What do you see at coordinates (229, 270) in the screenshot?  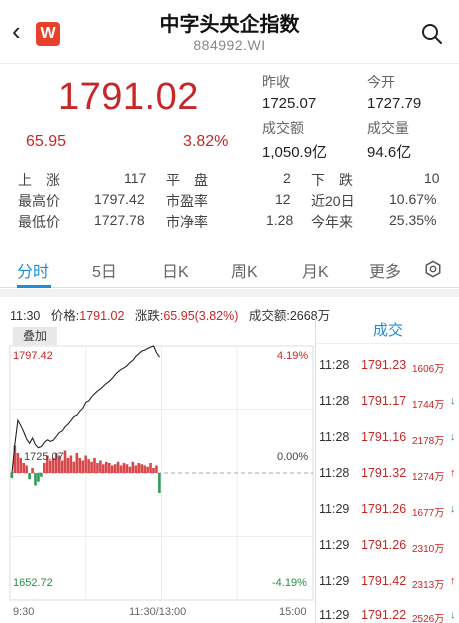 I see `chart-tabs: 分时 5日 日K 周K 月K 更多` at bounding box center [229, 270].